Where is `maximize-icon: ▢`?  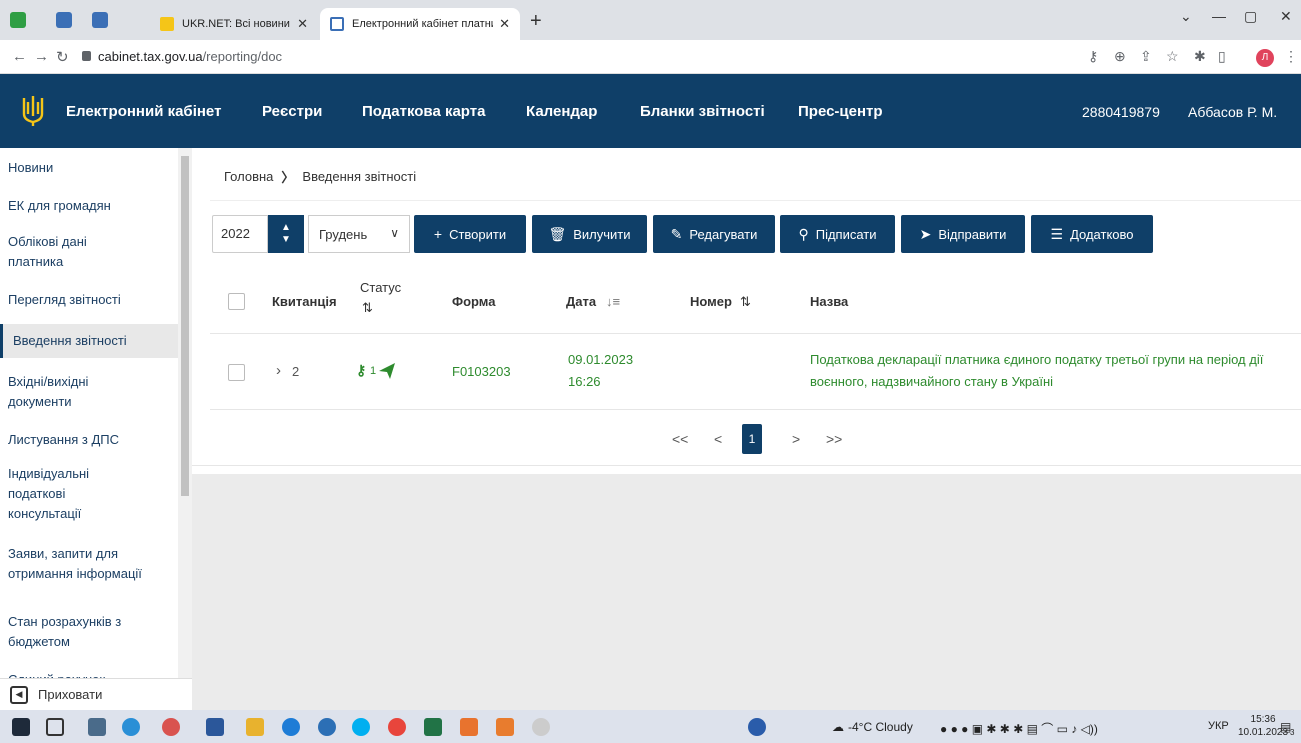
maximize-icon: ▢ is located at coordinates (1250, 16).